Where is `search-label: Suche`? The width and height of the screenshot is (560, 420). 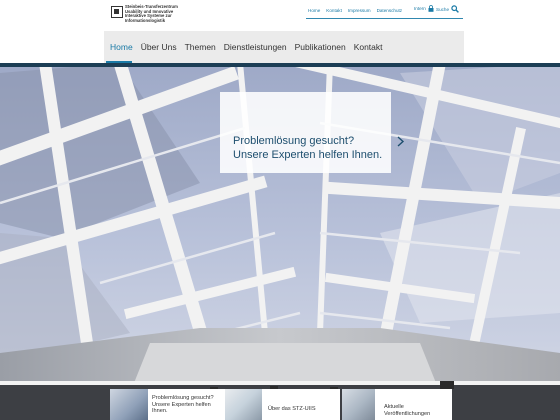 search-label: Suche is located at coordinates (443, 9).